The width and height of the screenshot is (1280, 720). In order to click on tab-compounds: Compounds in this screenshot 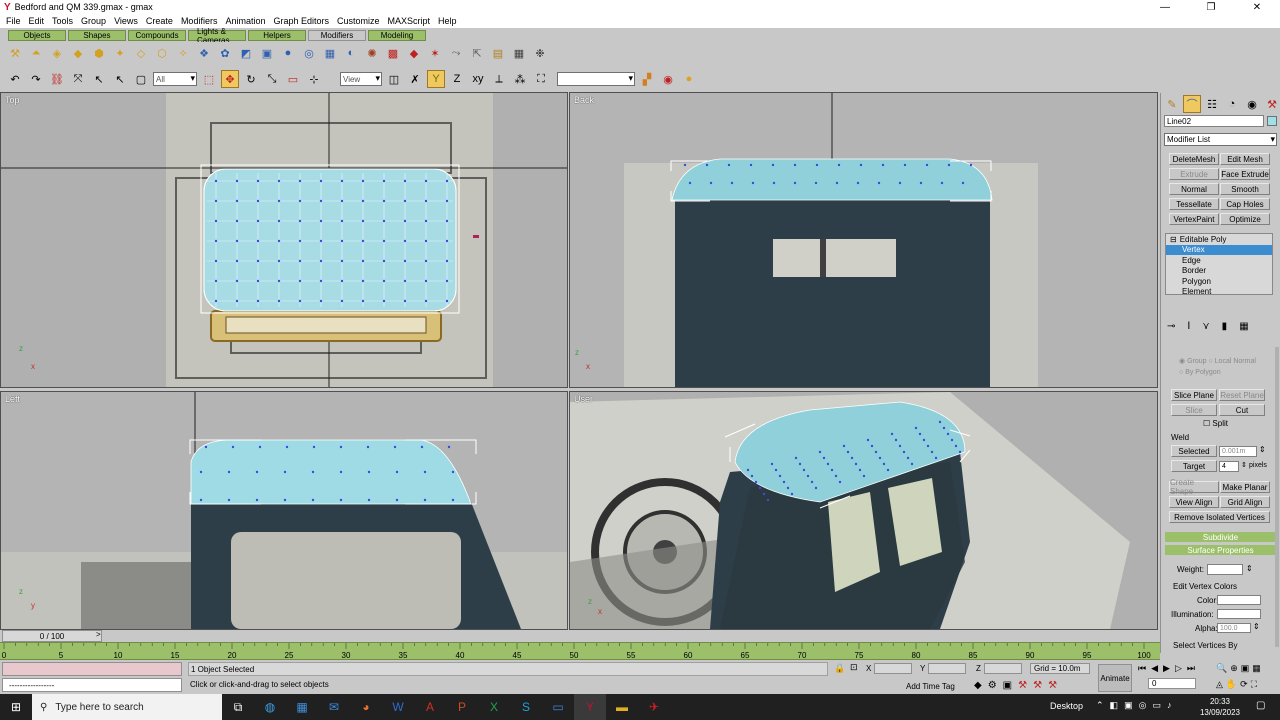, I will do `click(157, 35)`.